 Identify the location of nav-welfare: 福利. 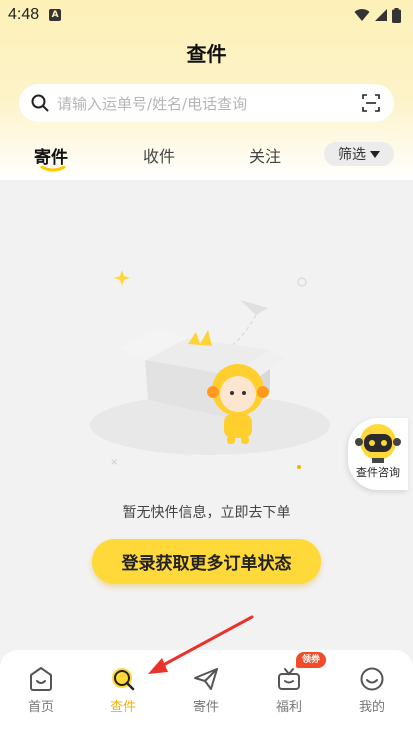
(289, 690).